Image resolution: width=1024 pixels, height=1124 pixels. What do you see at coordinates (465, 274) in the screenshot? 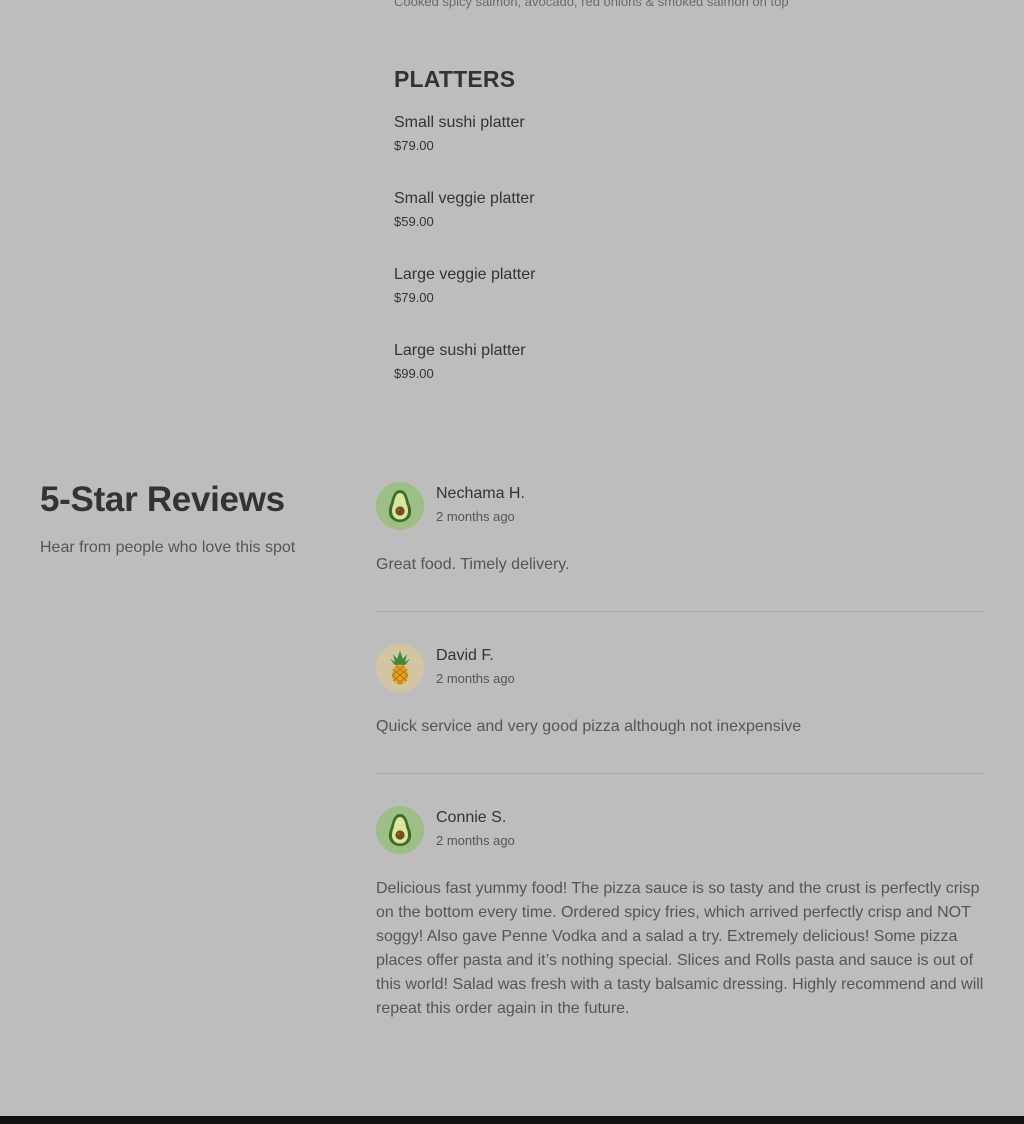
I see `menu-item-name: Large veggie platter` at bounding box center [465, 274].